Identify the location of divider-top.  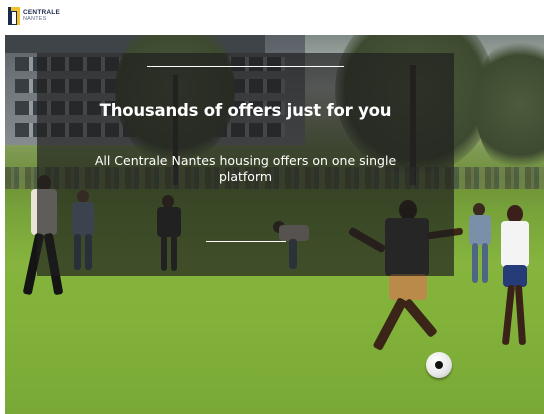
(245, 66).